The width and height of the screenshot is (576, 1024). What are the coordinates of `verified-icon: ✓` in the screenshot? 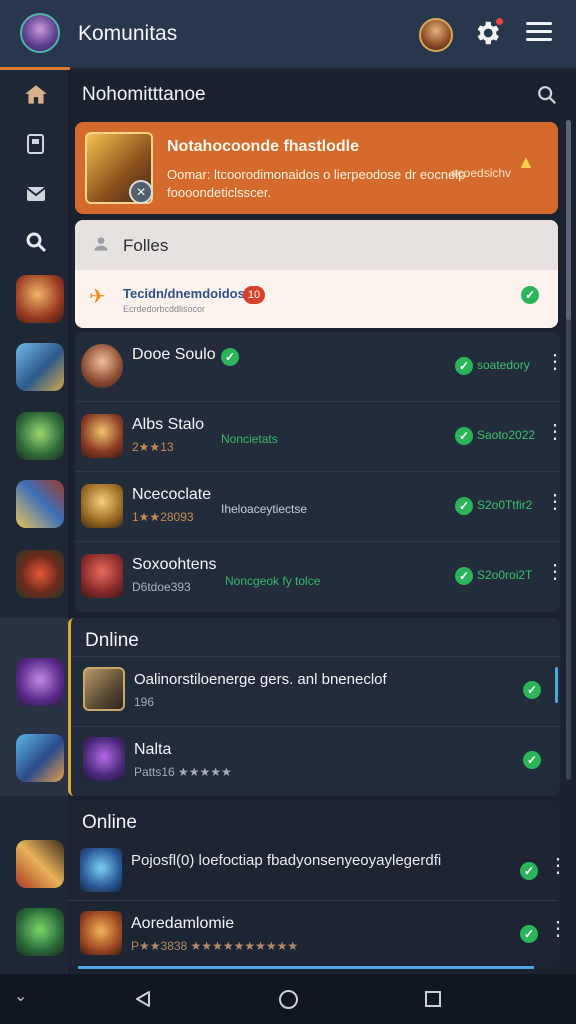 It's located at (230, 357).